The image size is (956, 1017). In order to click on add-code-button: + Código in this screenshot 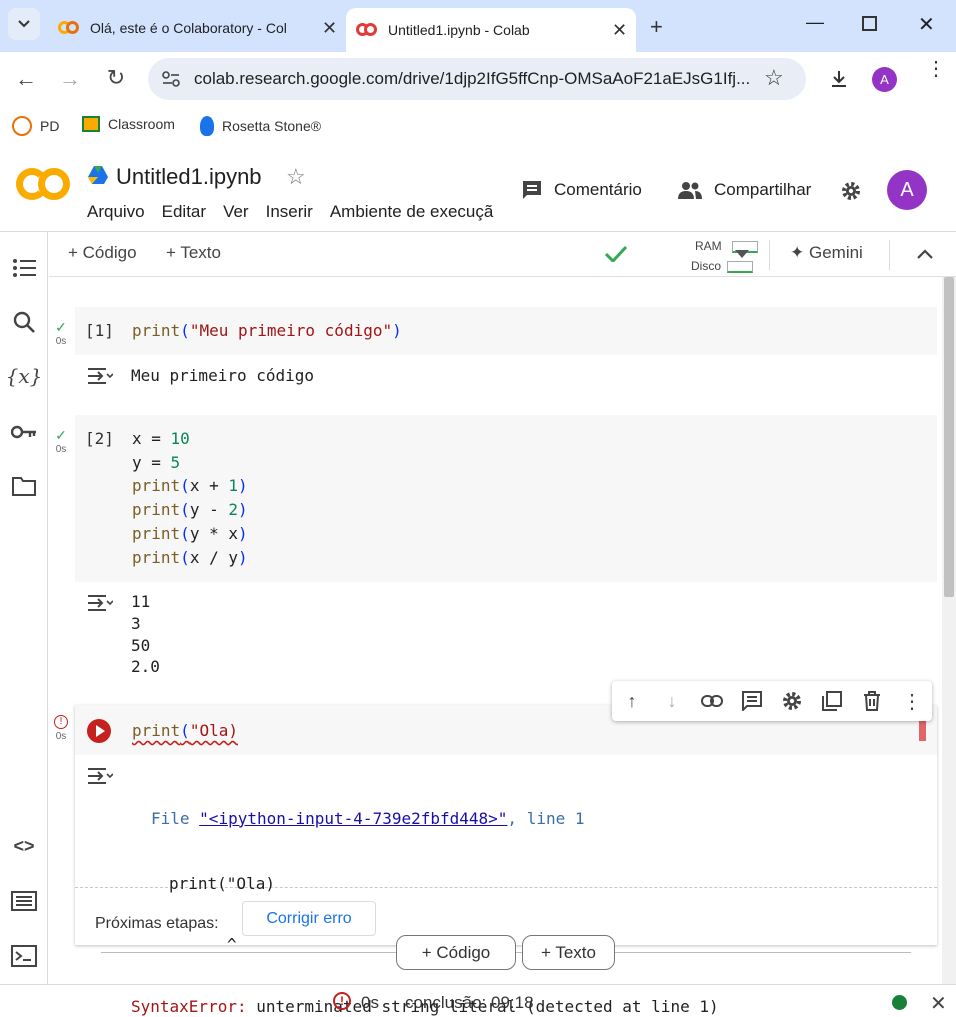, I will do `click(102, 253)`.